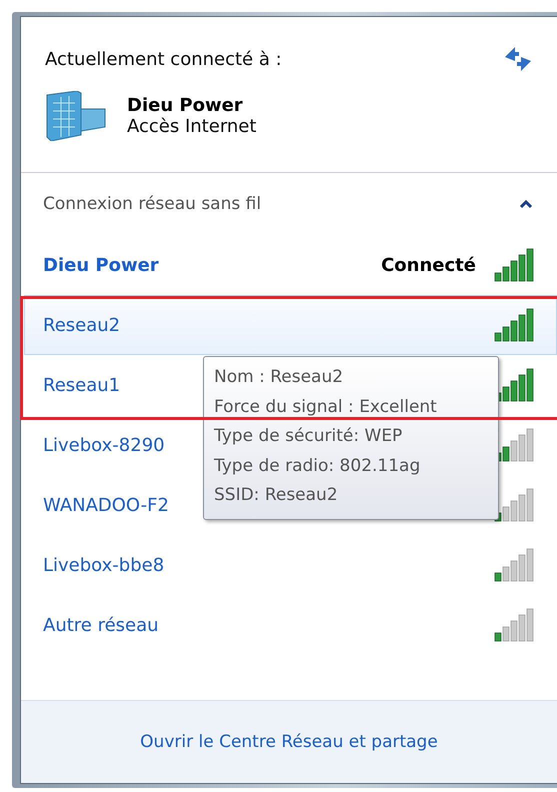 The height and width of the screenshot is (792, 557). I want to click on network-name: Reseau1, so click(81, 385).